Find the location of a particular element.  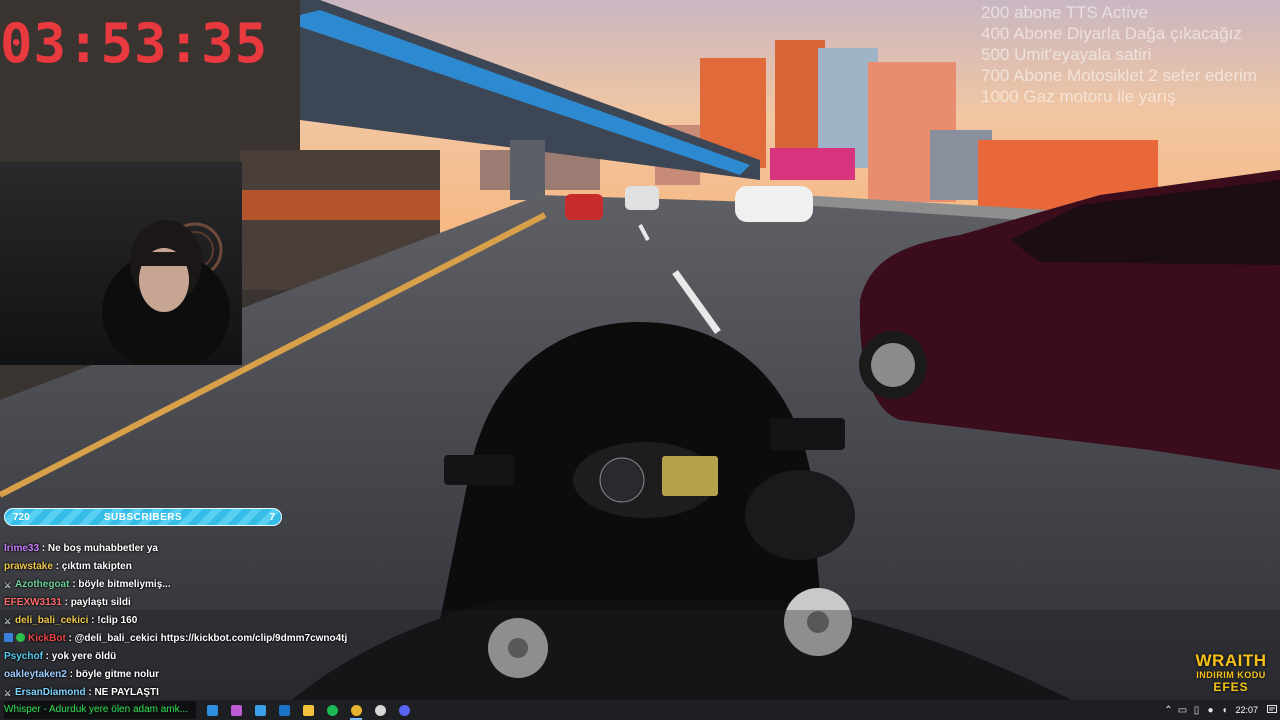

chat-message: prawstake : çıktım takipten is located at coordinates (68, 567).